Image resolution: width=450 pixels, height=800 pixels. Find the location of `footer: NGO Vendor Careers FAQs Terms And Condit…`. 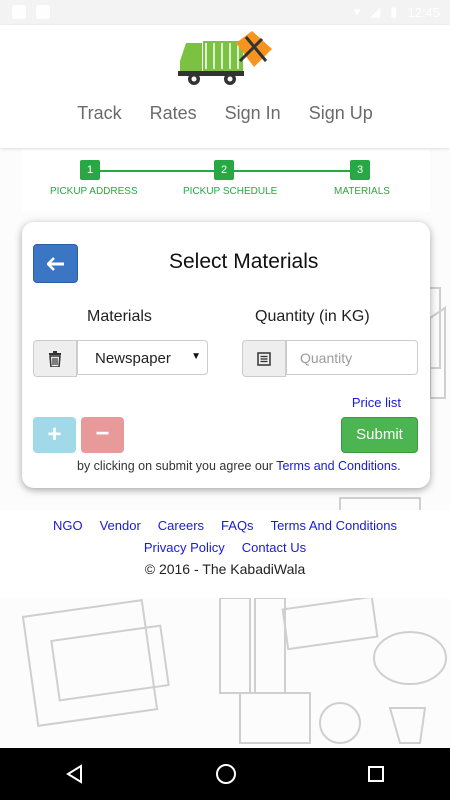

footer: NGO Vendor Careers FAQs Terms And Condit… is located at coordinates (225, 554).